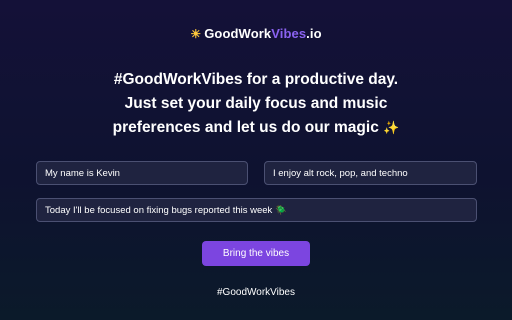  Describe the element at coordinates (196, 34) in the screenshot. I see `sun-icon: ☀` at that location.